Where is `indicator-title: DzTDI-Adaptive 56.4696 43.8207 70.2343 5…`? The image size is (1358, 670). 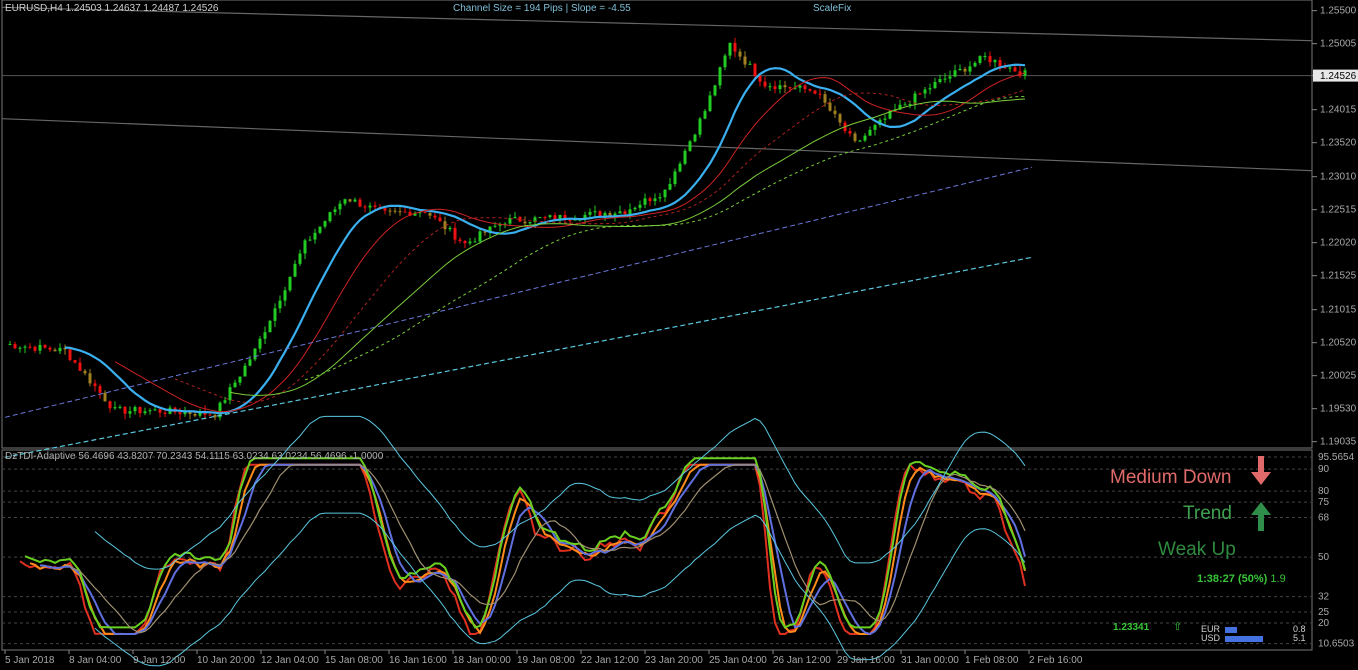
indicator-title: DzTDI-Adaptive 56.4696 43.8207 70.2343 5… is located at coordinates (194, 456).